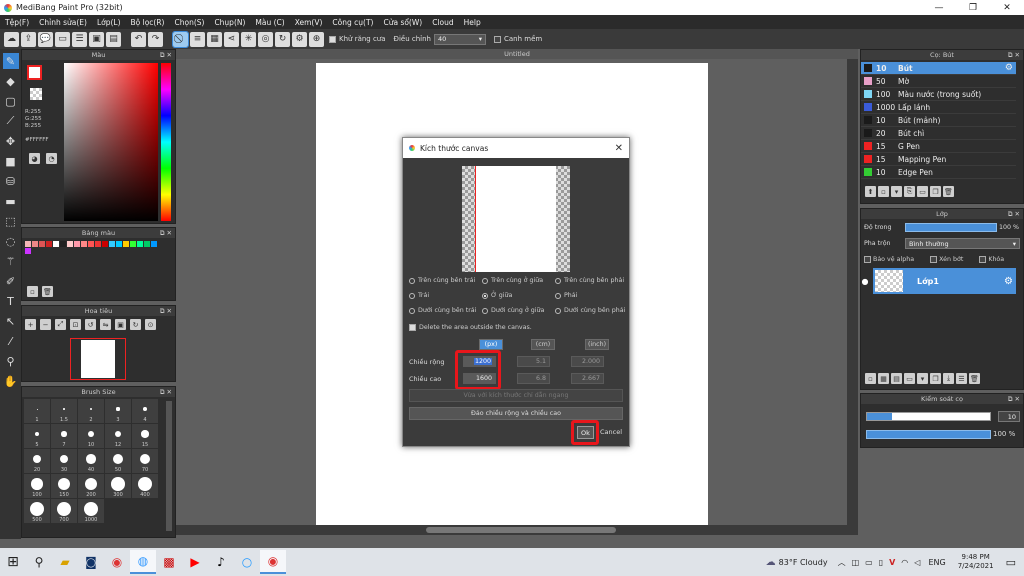 This screenshot has height=576, width=1024. I want to click on brush-size-cell: 30, so click(64, 461).